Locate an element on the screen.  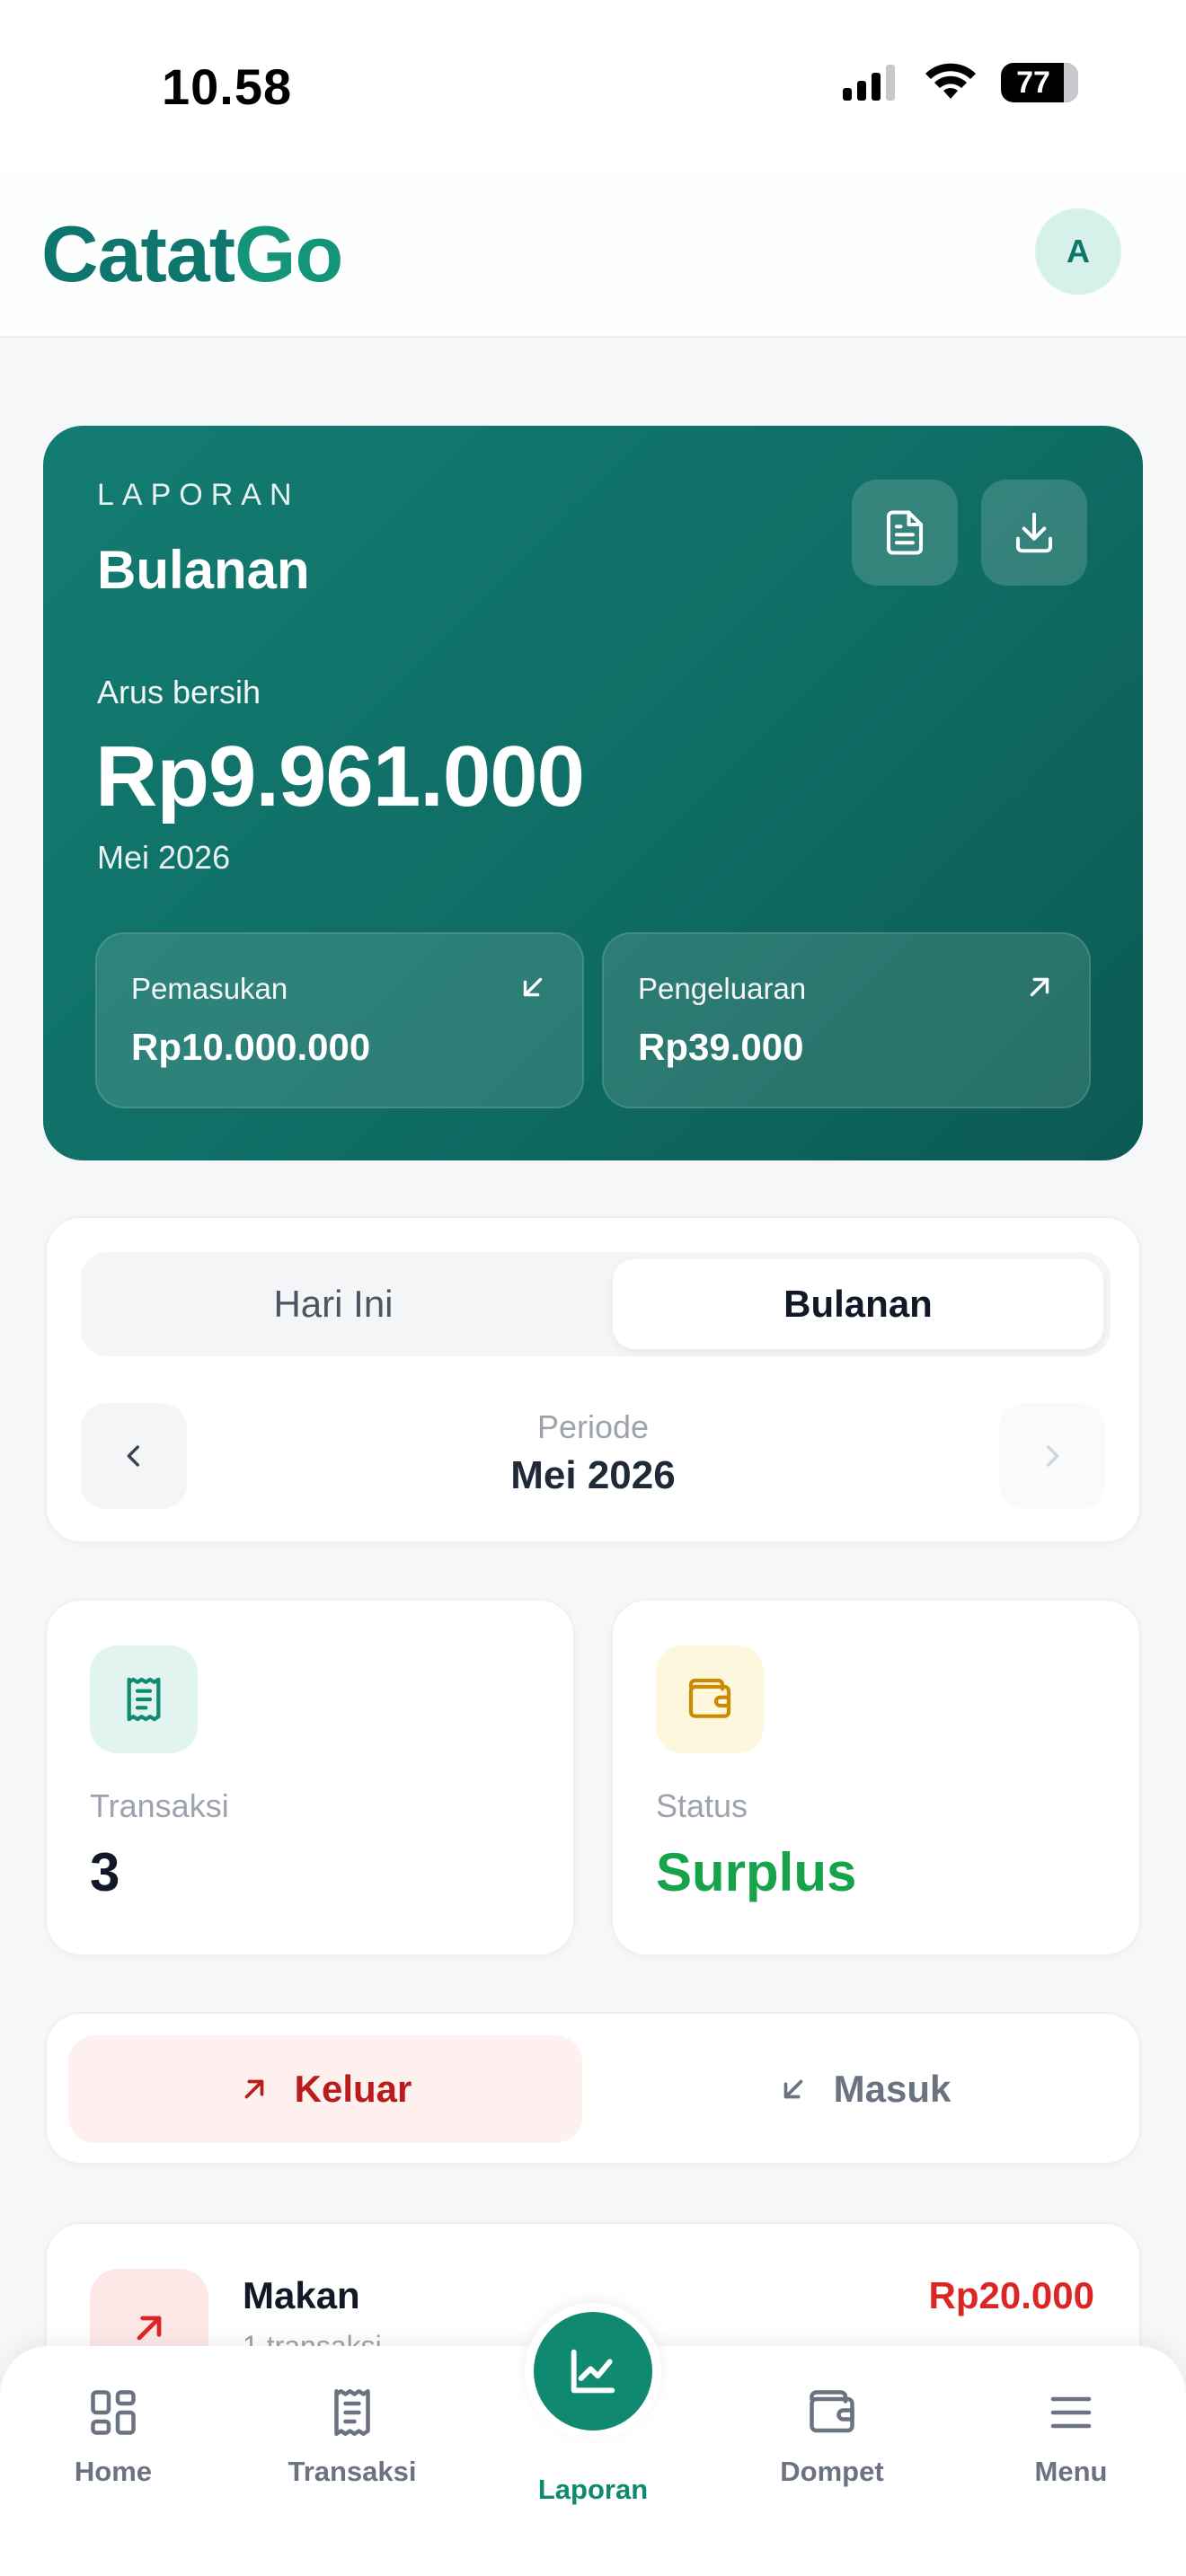
transactions-stat-card: Transaksi 3 is located at coordinates (310, 1777).